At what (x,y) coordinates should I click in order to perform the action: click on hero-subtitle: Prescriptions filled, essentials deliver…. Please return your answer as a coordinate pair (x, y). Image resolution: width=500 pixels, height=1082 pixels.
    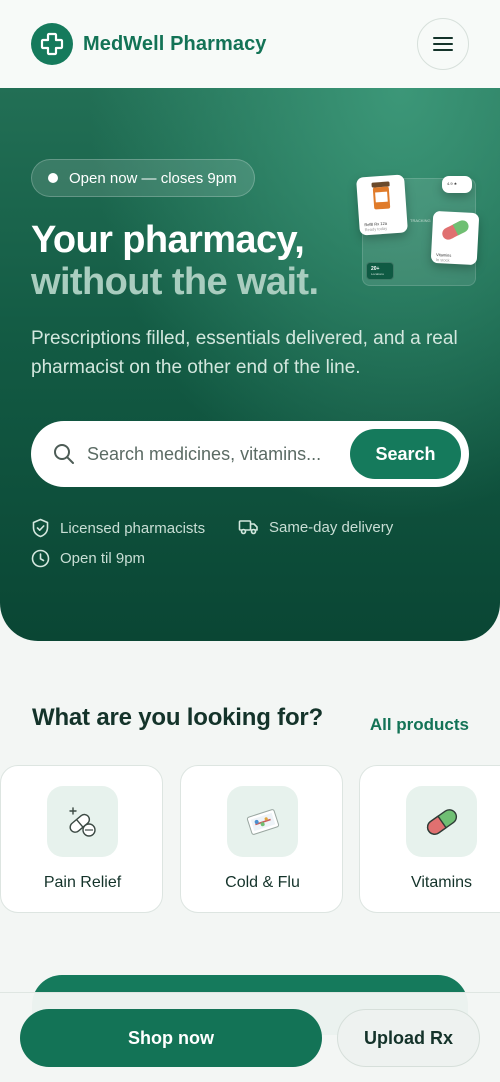
    Looking at the image, I should click on (244, 353).